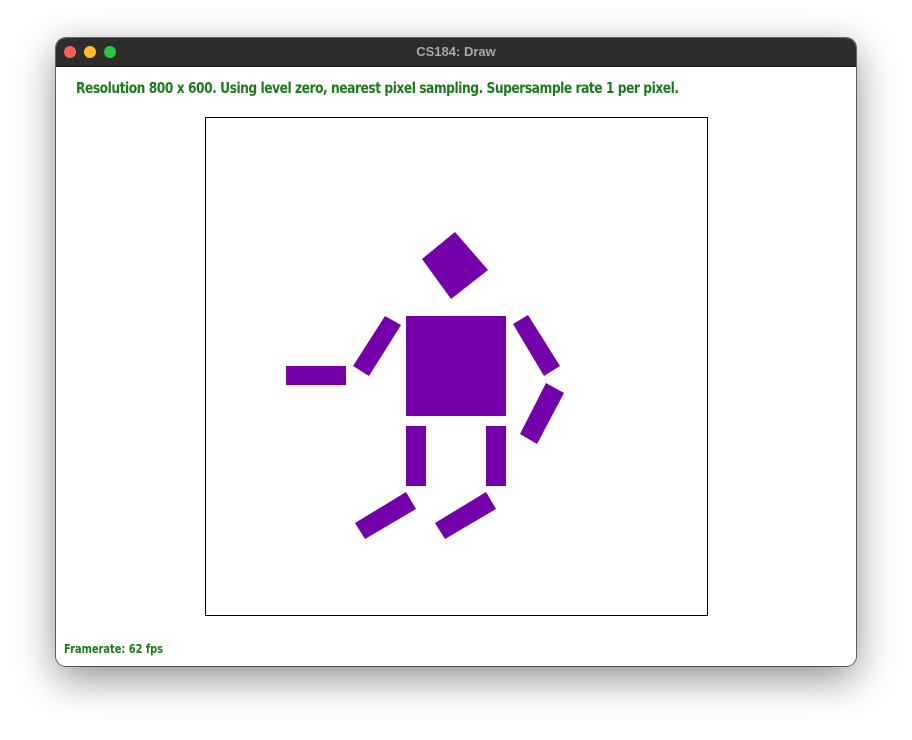  I want to click on window-title: CS184: Draw, so click(456, 51).